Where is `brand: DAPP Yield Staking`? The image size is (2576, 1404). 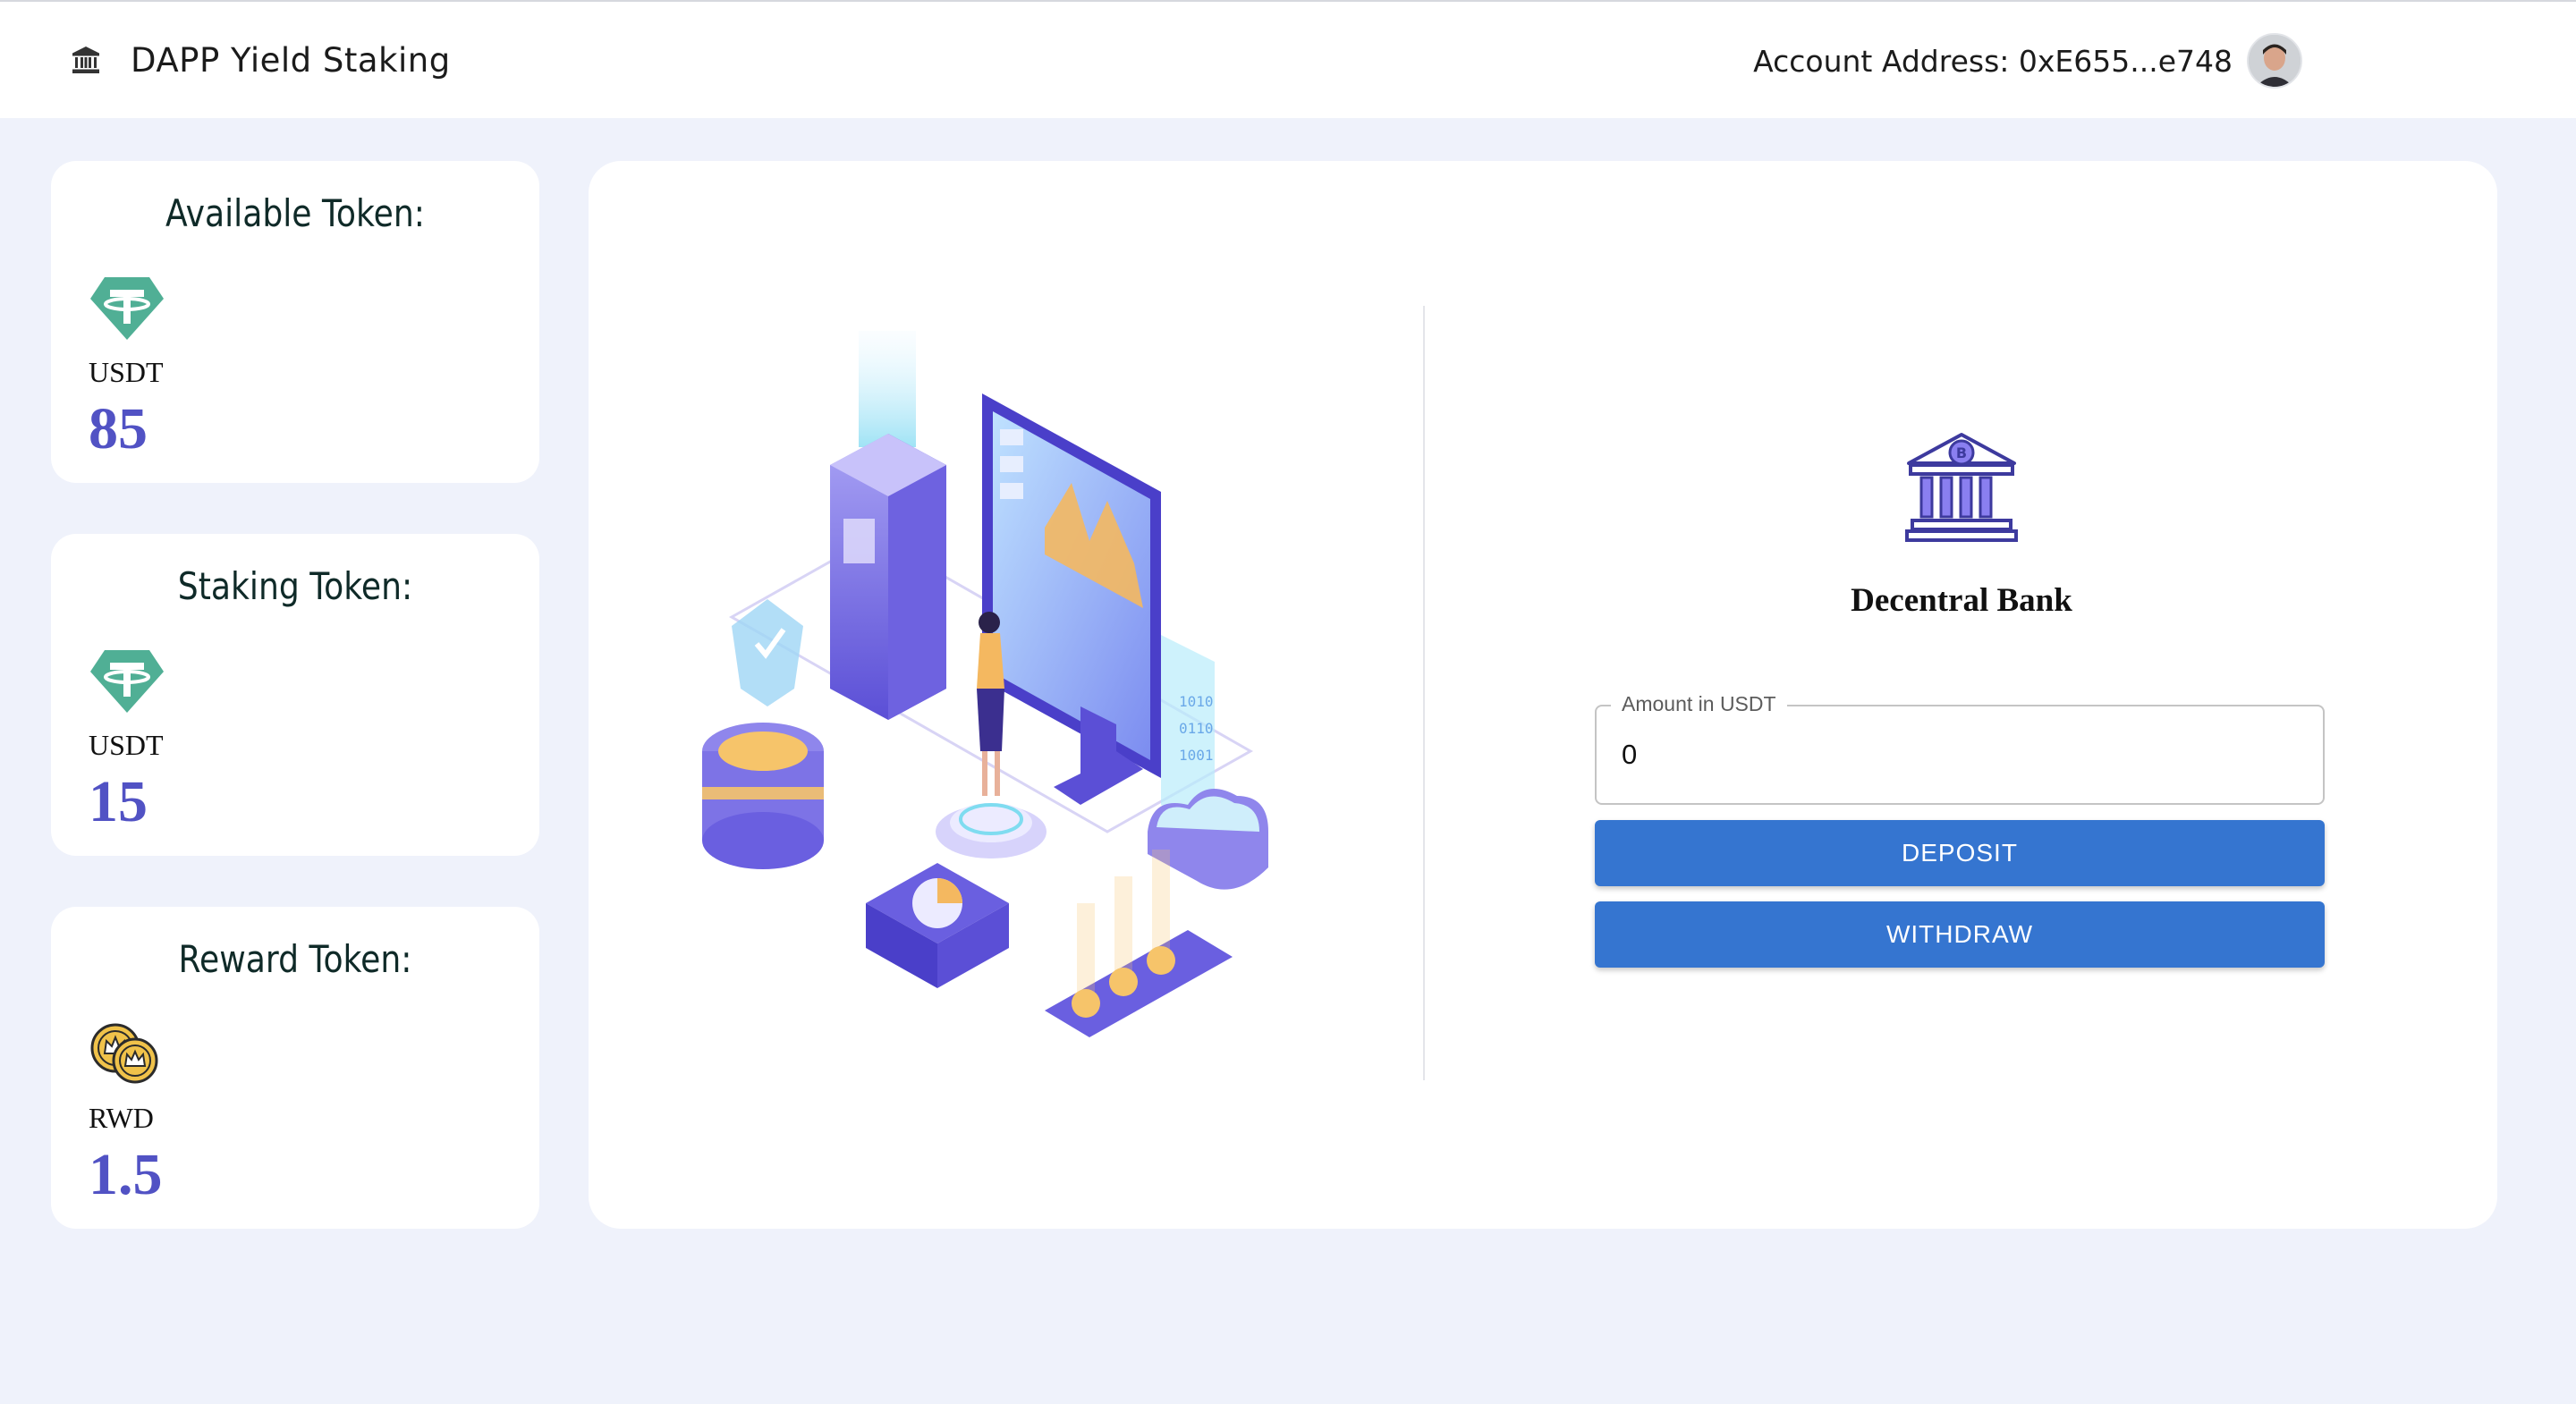
brand: DAPP Yield Staking is located at coordinates (260, 60).